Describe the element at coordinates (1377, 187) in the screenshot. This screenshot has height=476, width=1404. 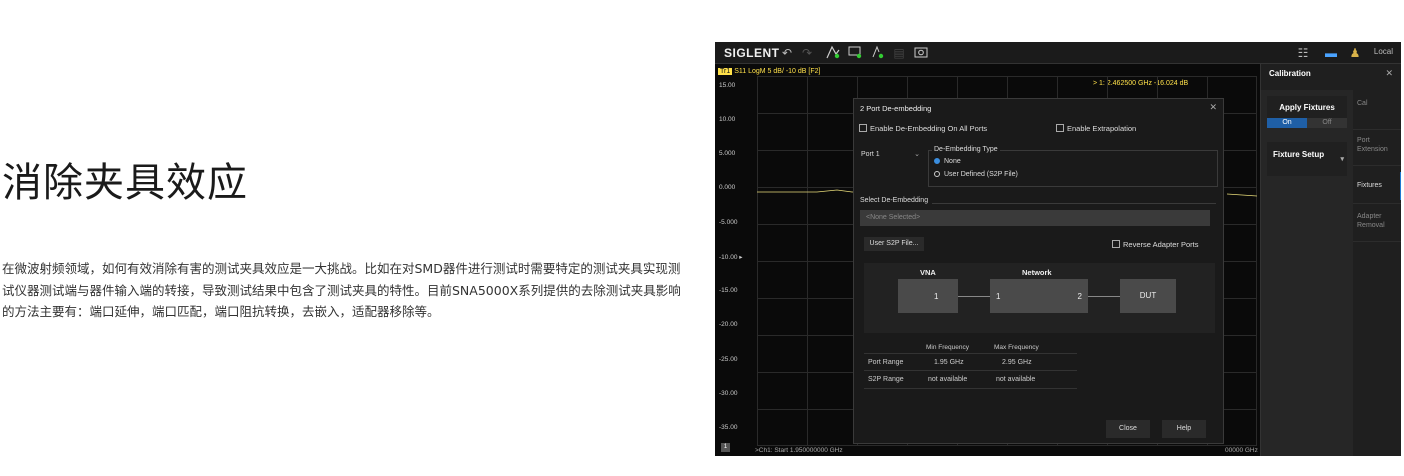
I see `tab-fixtures: Fixtures` at that location.